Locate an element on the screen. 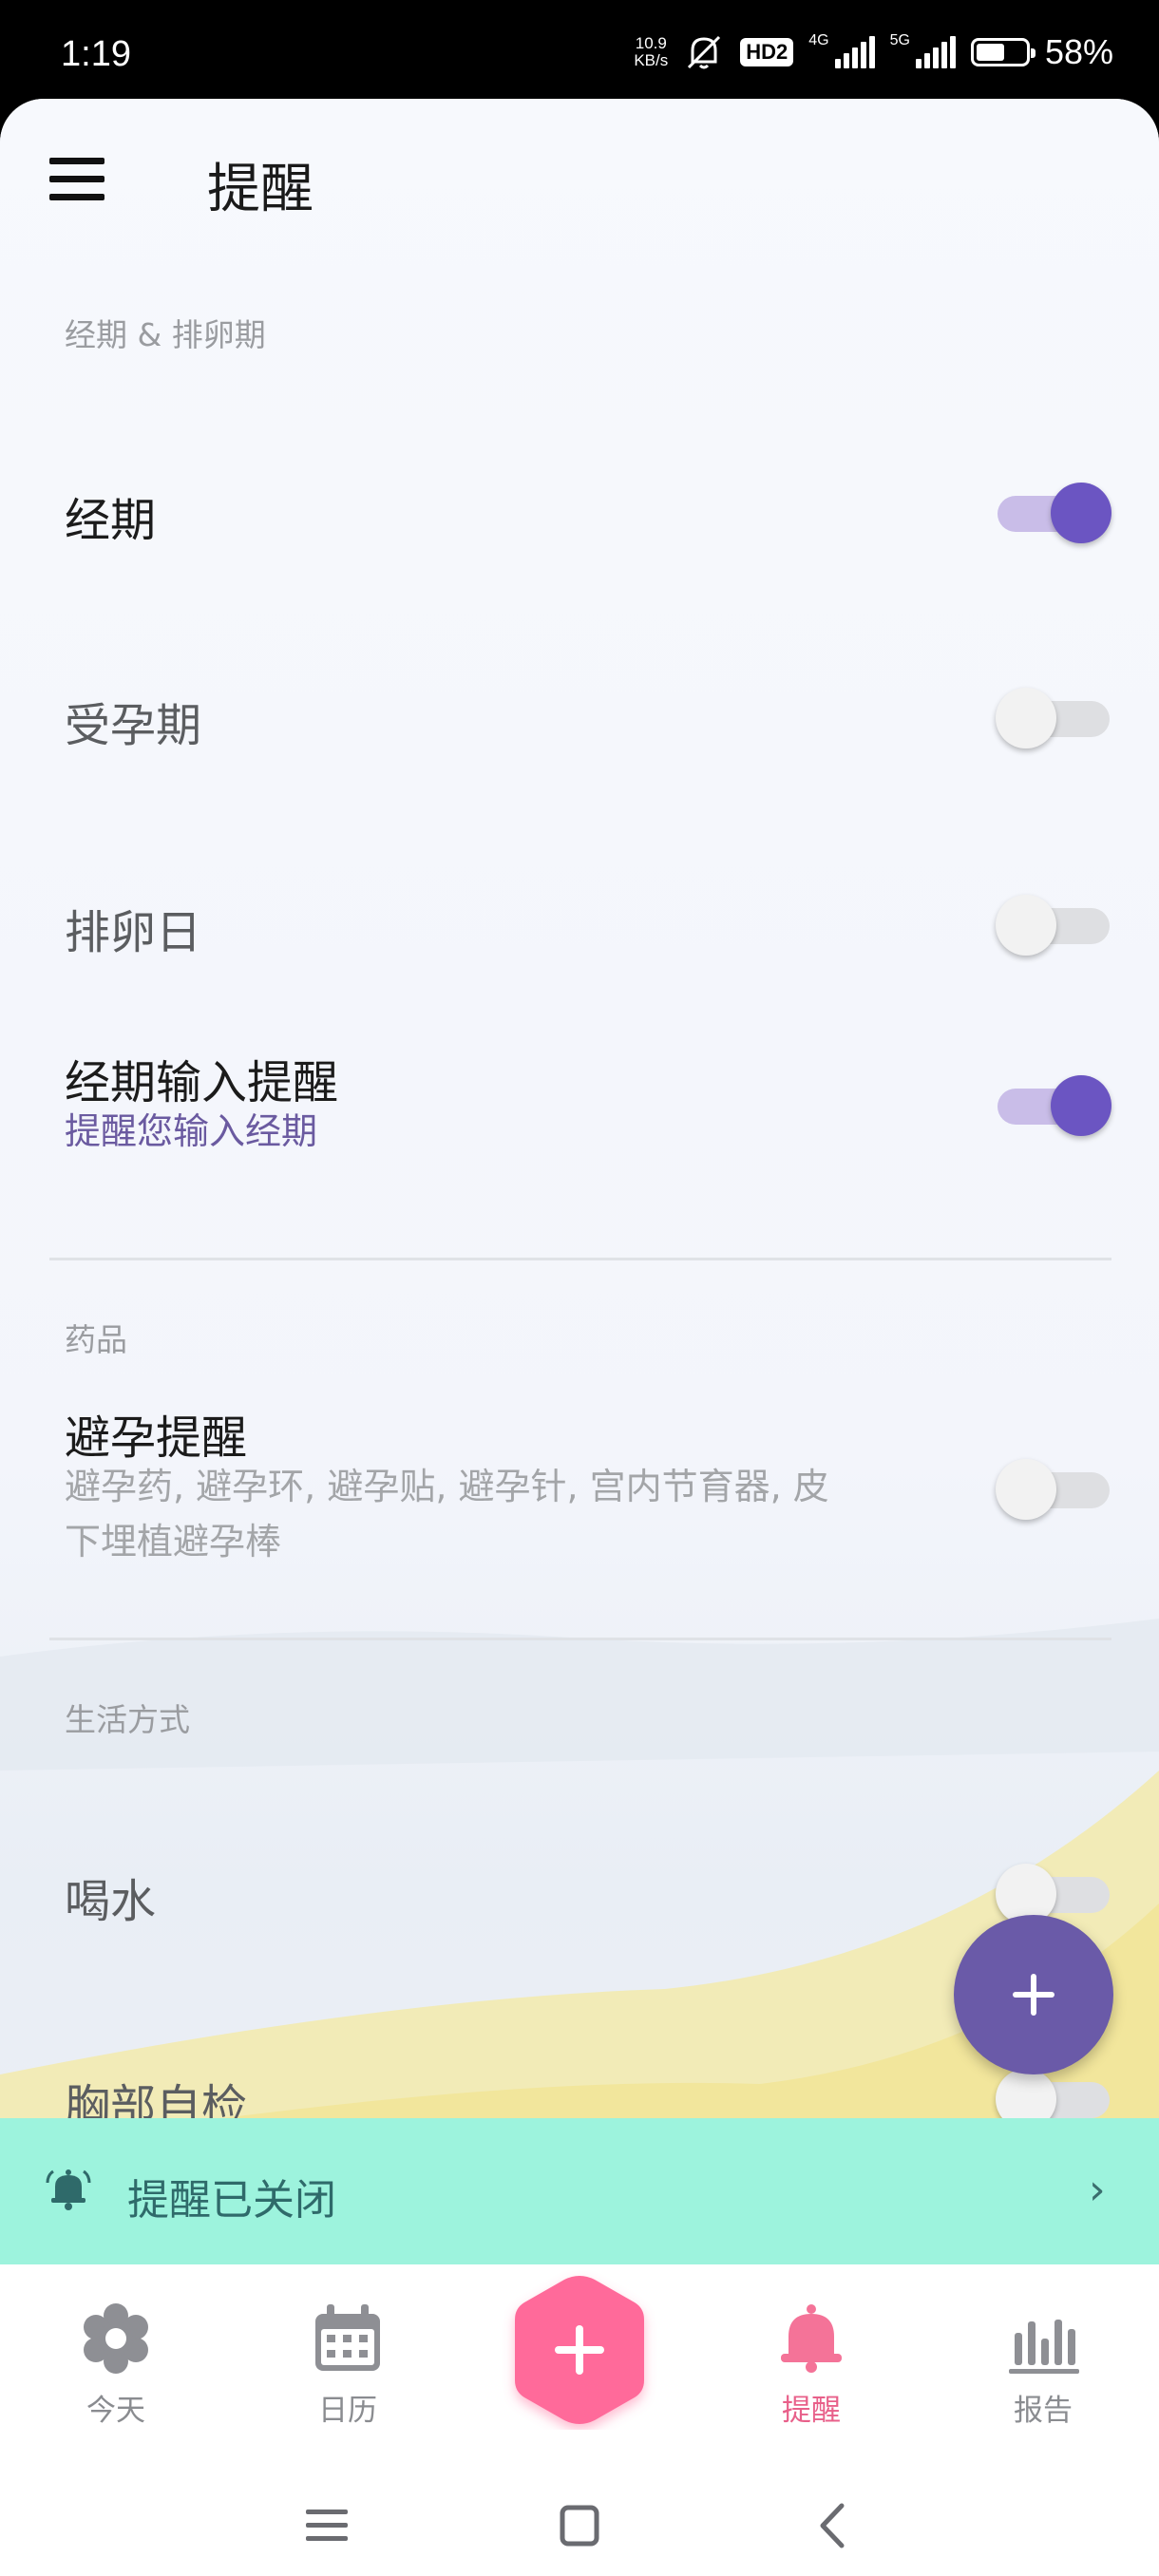  reminder-subtitle-line1: 避孕药, 避孕环, 避孕贴, 避孕针, 宫内节育器, 皮 is located at coordinates (447, 1486).